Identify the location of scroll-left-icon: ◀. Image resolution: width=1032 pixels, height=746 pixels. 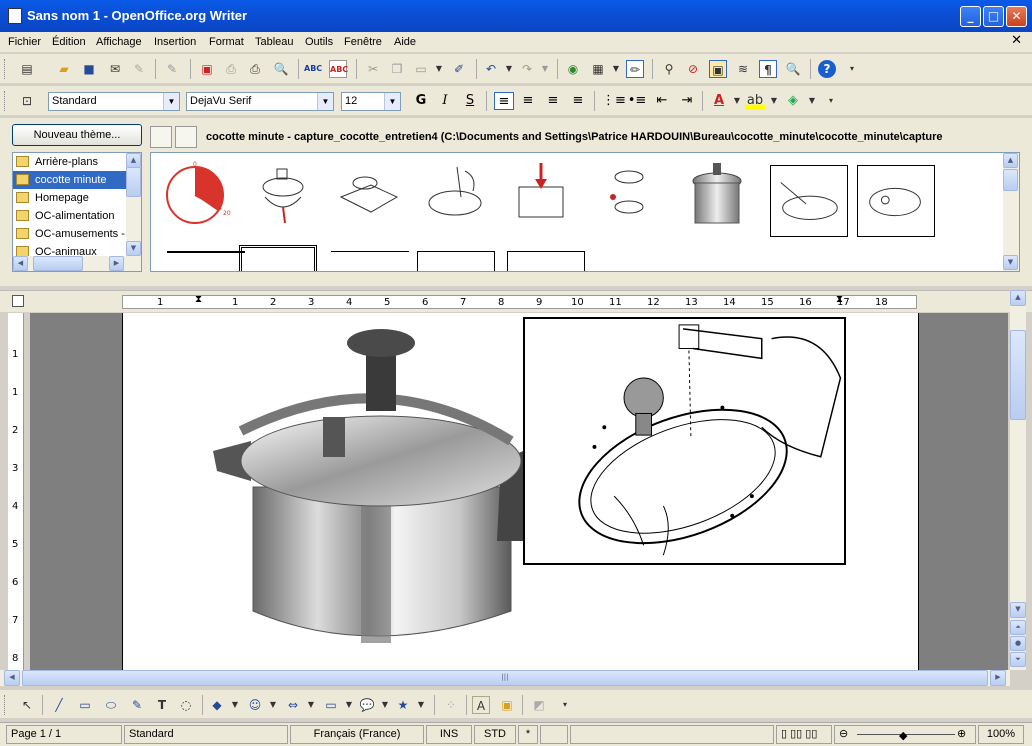
(20, 263).